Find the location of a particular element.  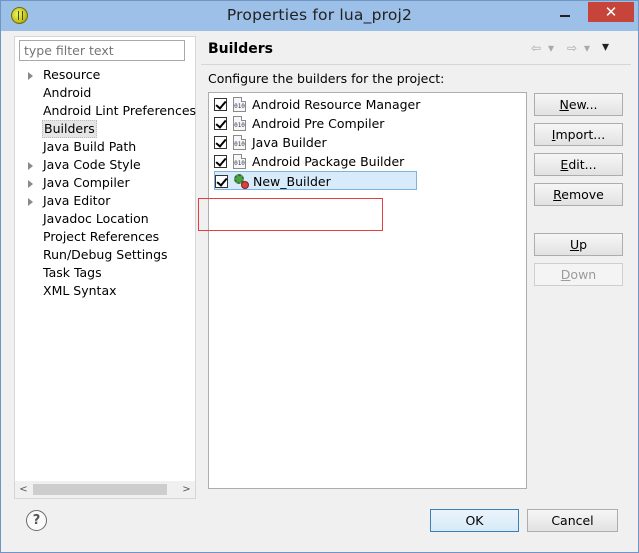

tree-item-builders: Builders is located at coordinates (105, 129).